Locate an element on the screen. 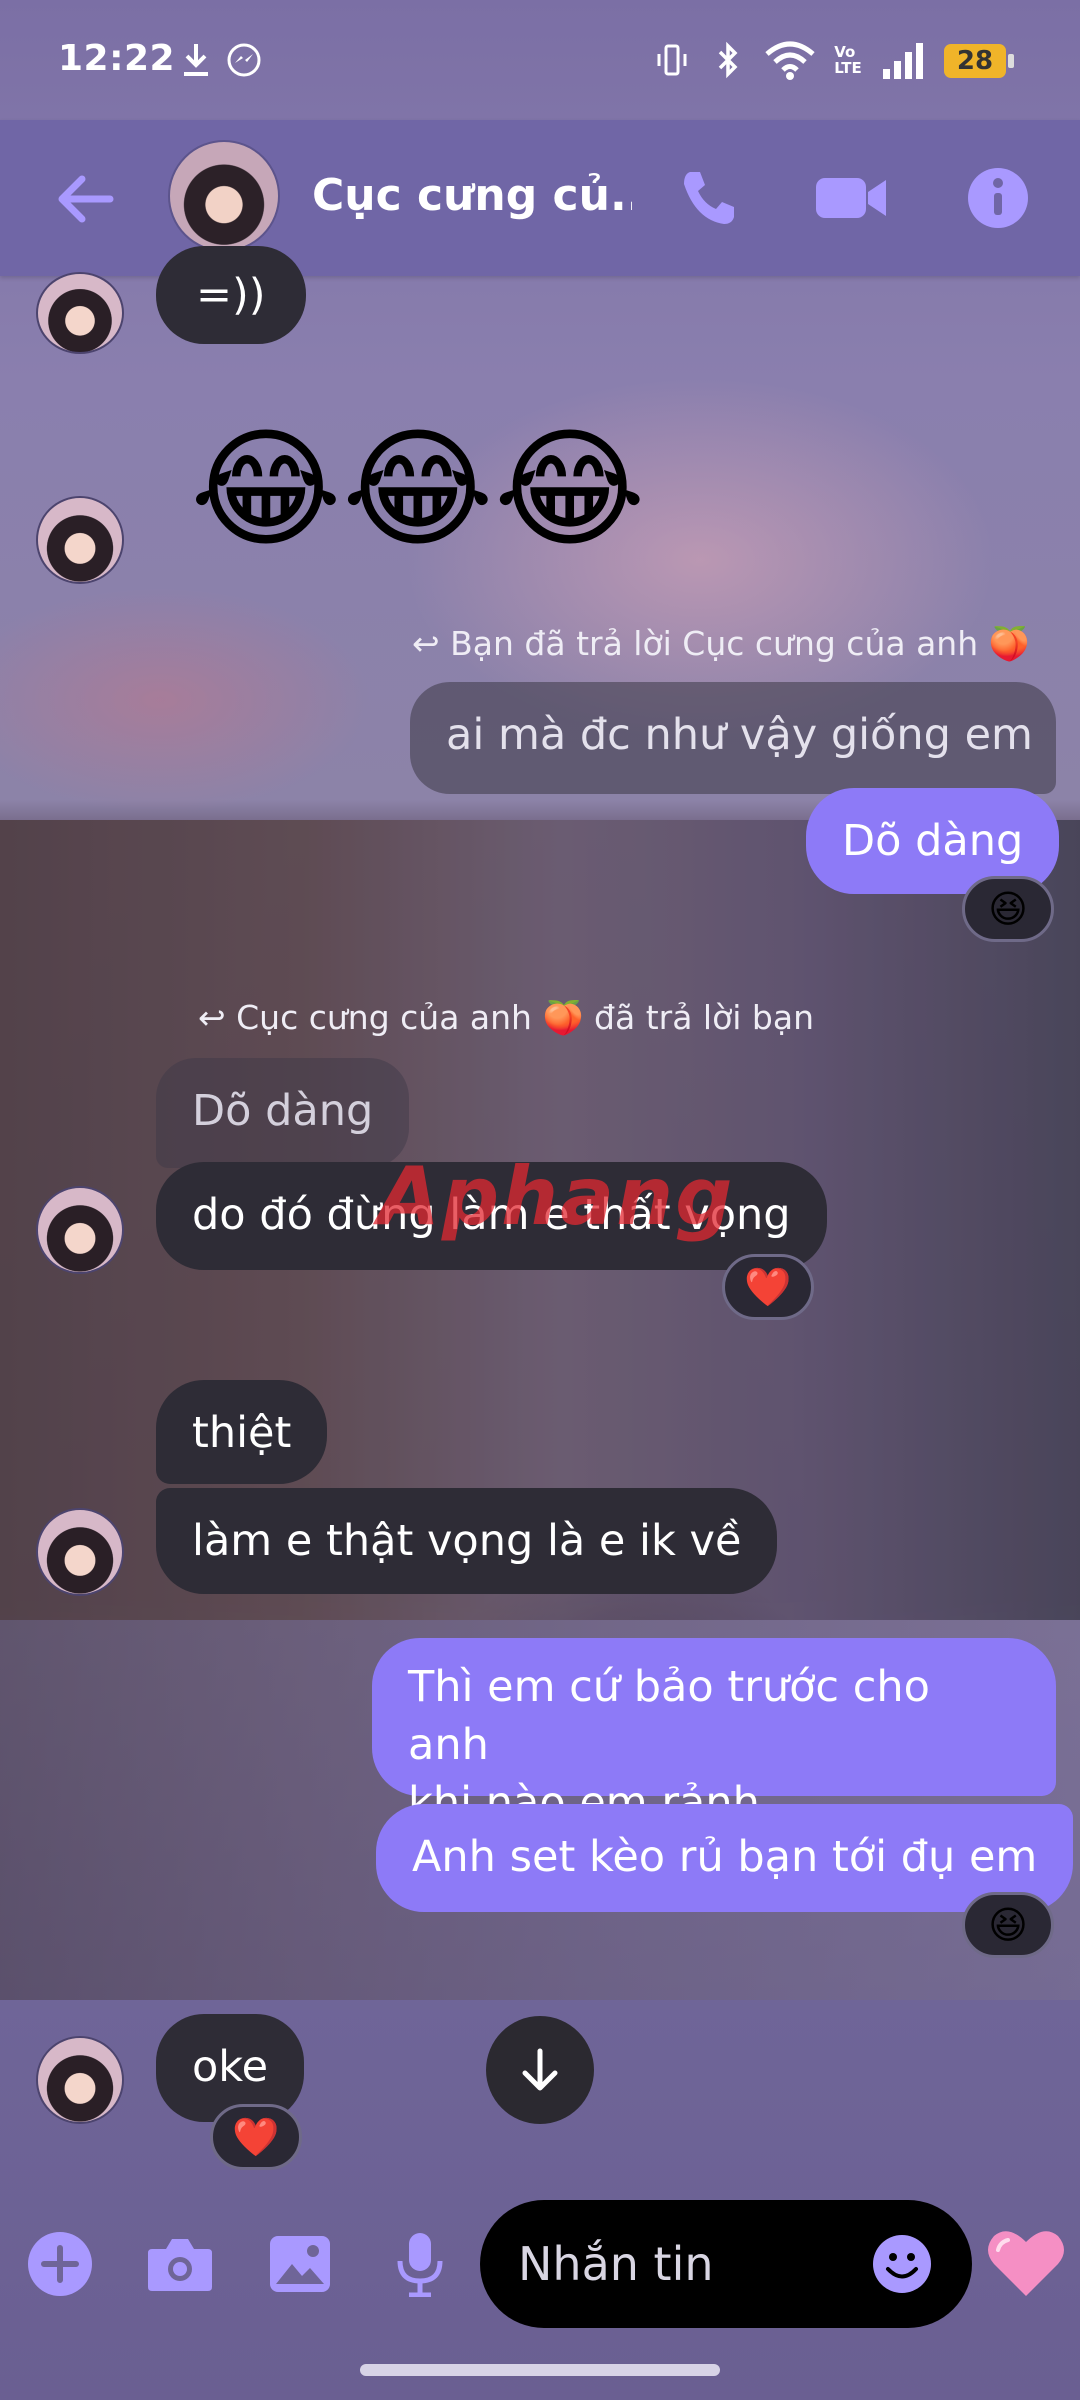 The width and height of the screenshot is (1080, 2400). download-icon is located at coordinates (196, 60).